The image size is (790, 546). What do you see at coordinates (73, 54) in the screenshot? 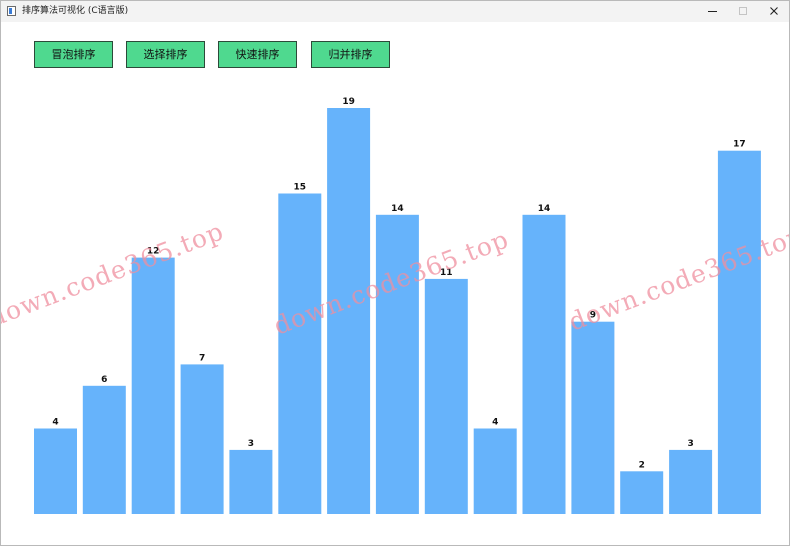
I see `bubble-sort-button: 冒泡排序` at bounding box center [73, 54].